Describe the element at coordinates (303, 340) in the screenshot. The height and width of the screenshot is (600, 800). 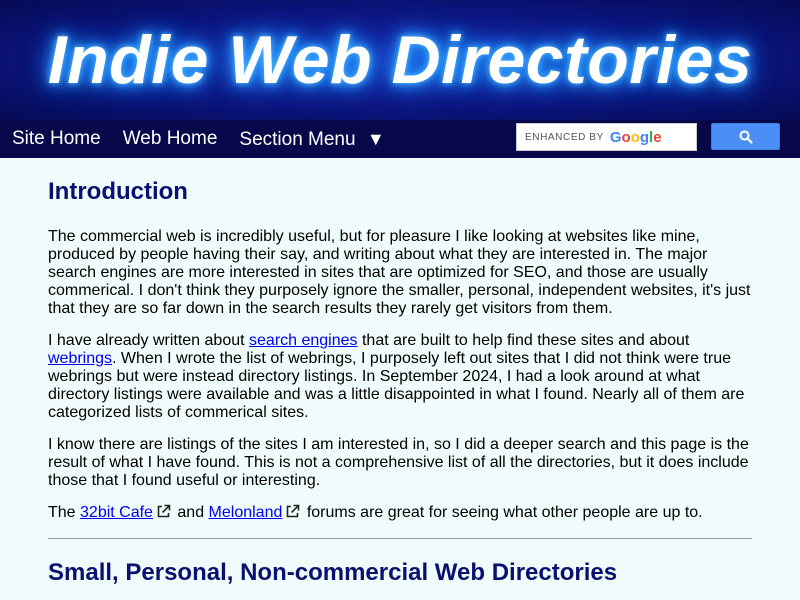
I see `search-engines-link: search engines` at that location.